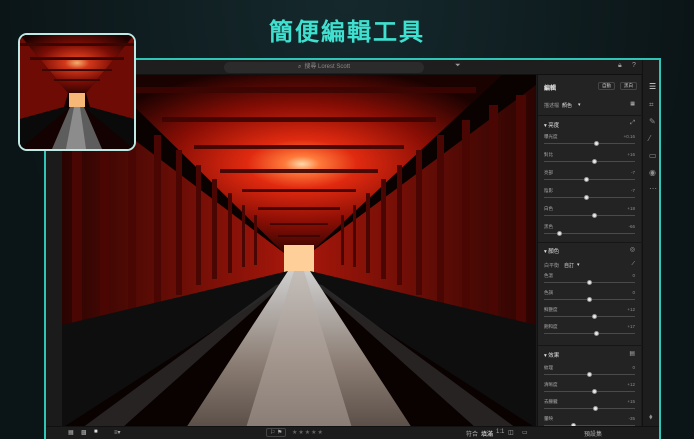 The height and width of the screenshot is (439, 694). Describe the element at coordinates (649, 138) in the screenshot. I see `brush-icon: ⁄` at that location.